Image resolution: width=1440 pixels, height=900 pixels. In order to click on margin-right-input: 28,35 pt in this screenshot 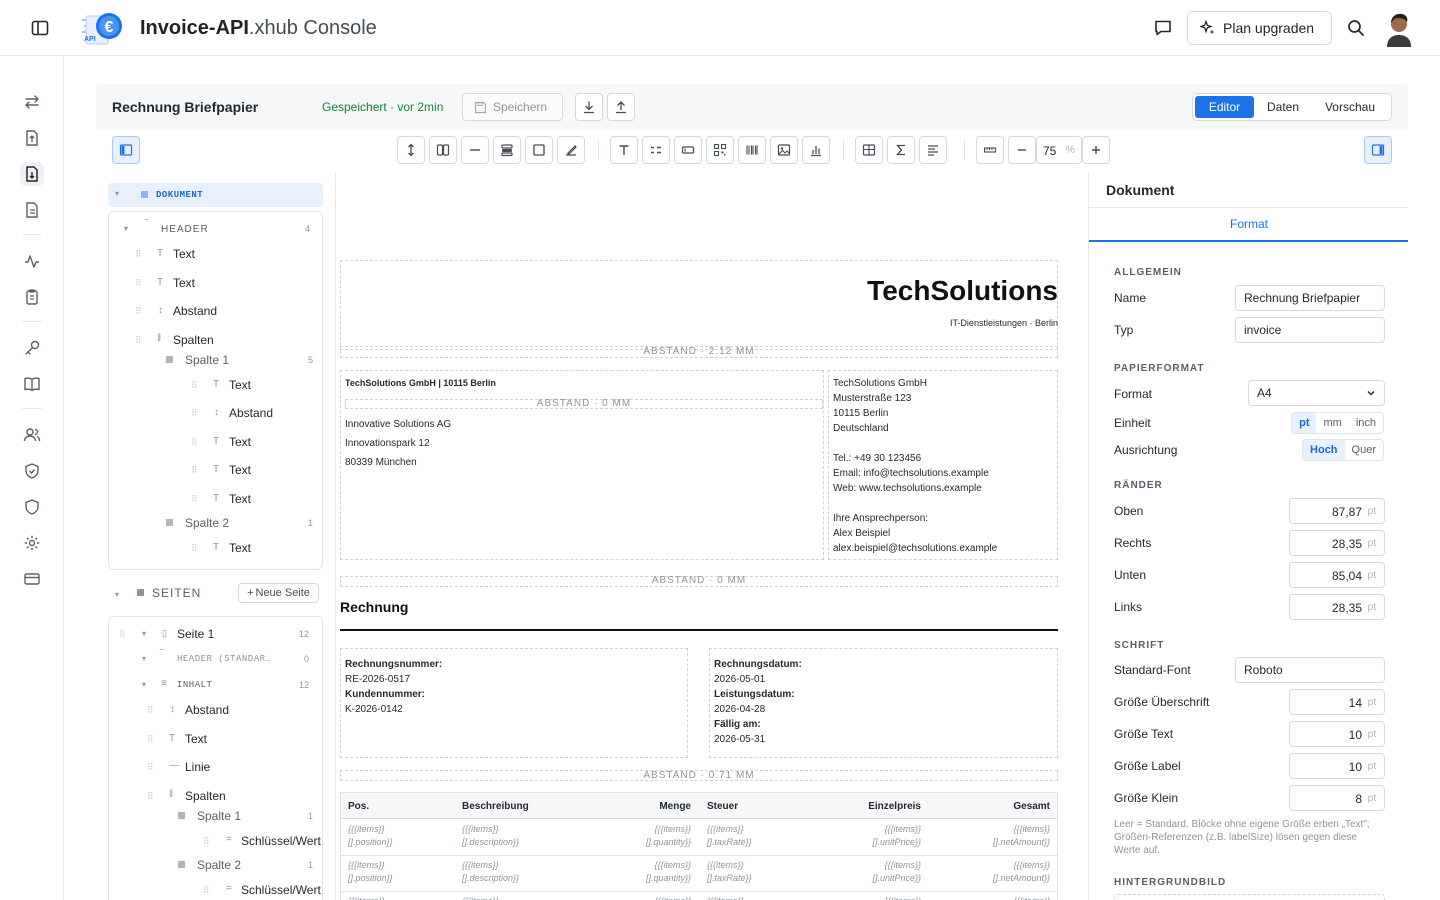, I will do `click(1337, 543)`.